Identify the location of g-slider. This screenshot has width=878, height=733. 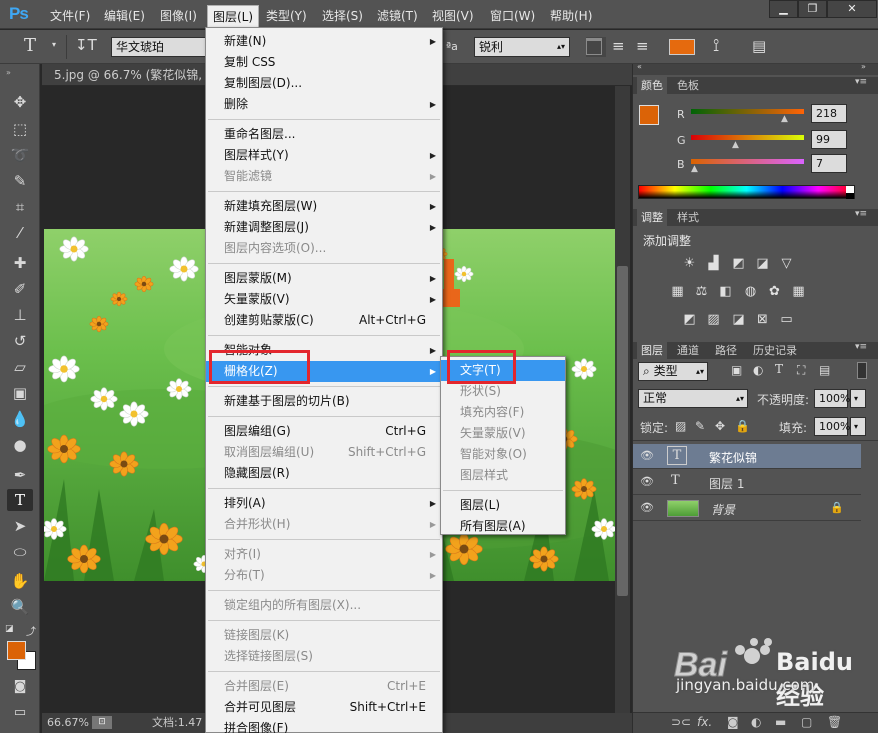
(747, 137).